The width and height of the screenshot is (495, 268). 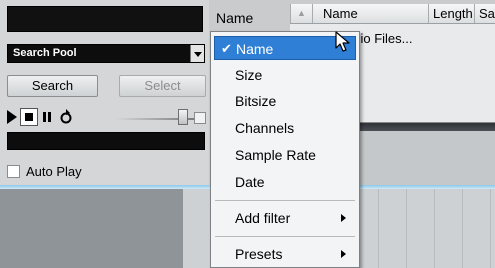 What do you see at coordinates (54, 171) in the screenshot?
I see `auto-play-label: Auto Play` at bounding box center [54, 171].